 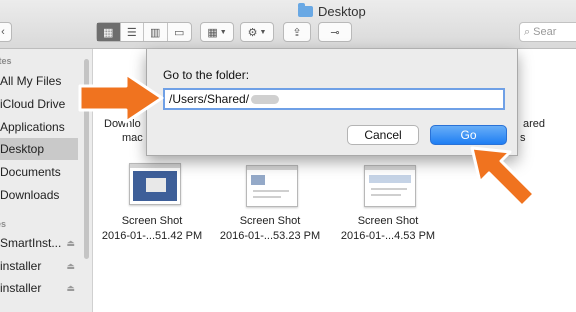 I want to click on file-date: 2016-01-...51.42 PM, so click(x=152, y=236).